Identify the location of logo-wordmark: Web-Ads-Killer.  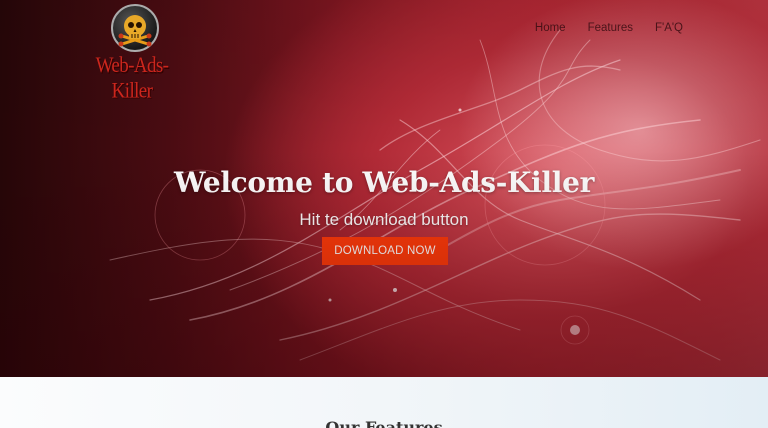
(132, 78).